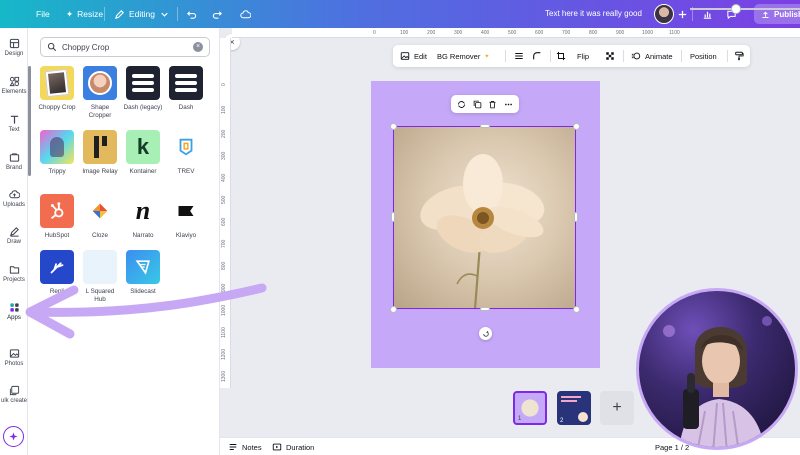 This screenshot has width=800, height=455. What do you see at coordinates (652, 56) in the screenshot?
I see `animate-button: Animate` at bounding box center [652, 56].